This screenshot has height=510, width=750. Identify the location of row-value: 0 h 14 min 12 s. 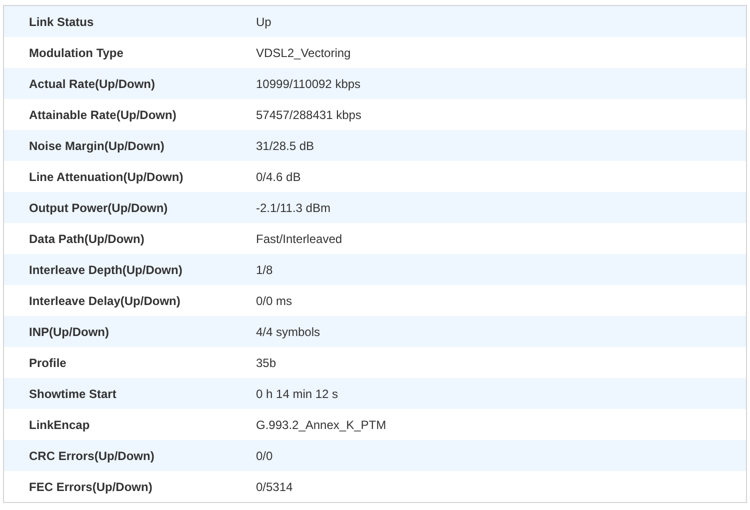
(297, 393).